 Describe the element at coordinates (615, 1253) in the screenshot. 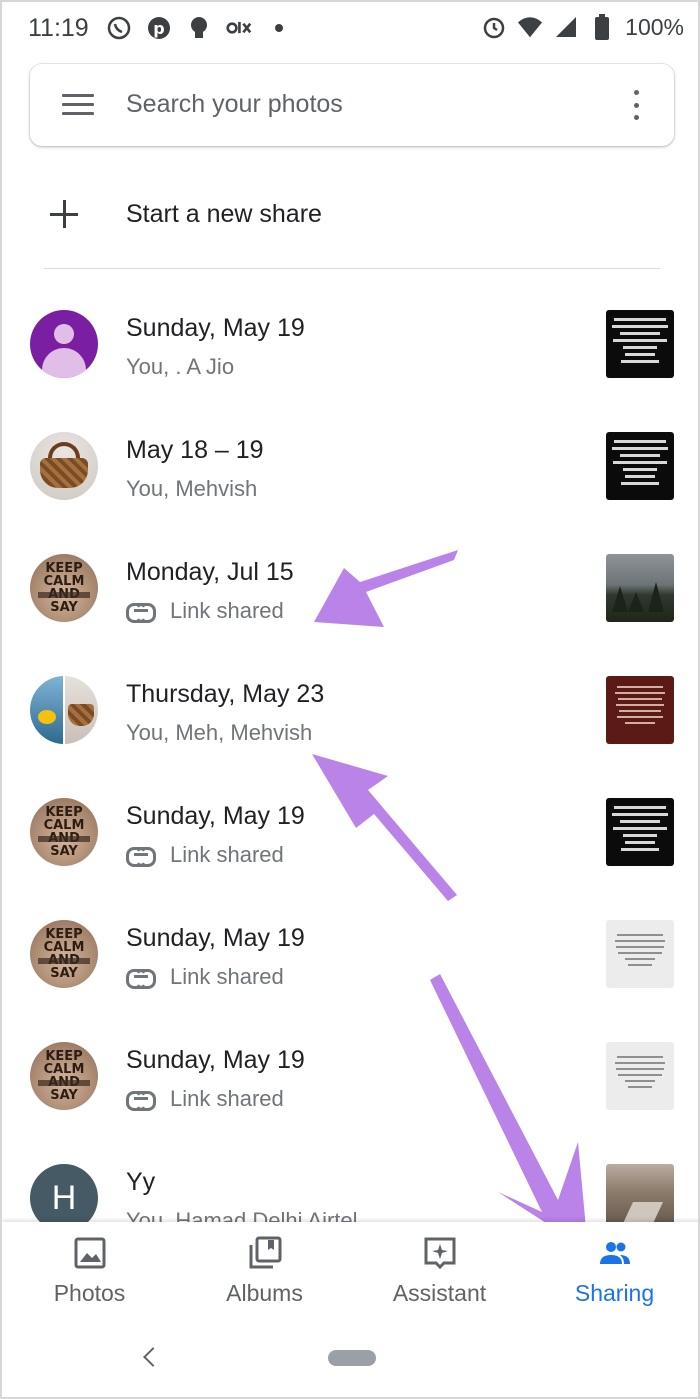

I see `people-icon` at that location.